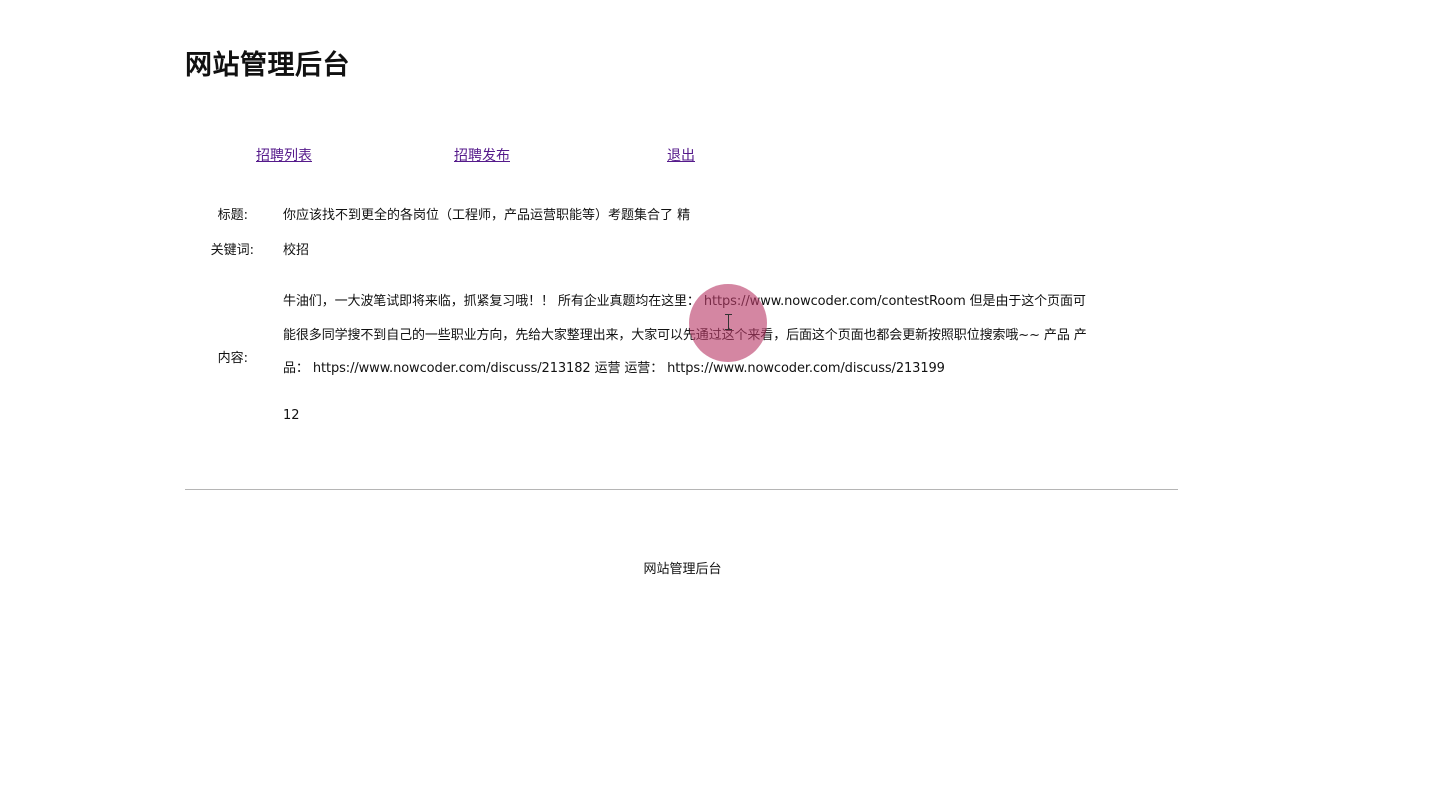  I want to click on nav-link-job-publish: 招聘发布, so click(482, 156).